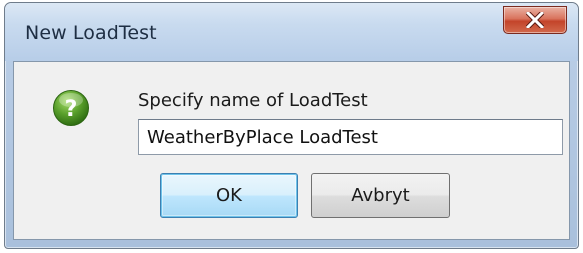  I want to click on question-mark-icon: ?, so click(71, 108).